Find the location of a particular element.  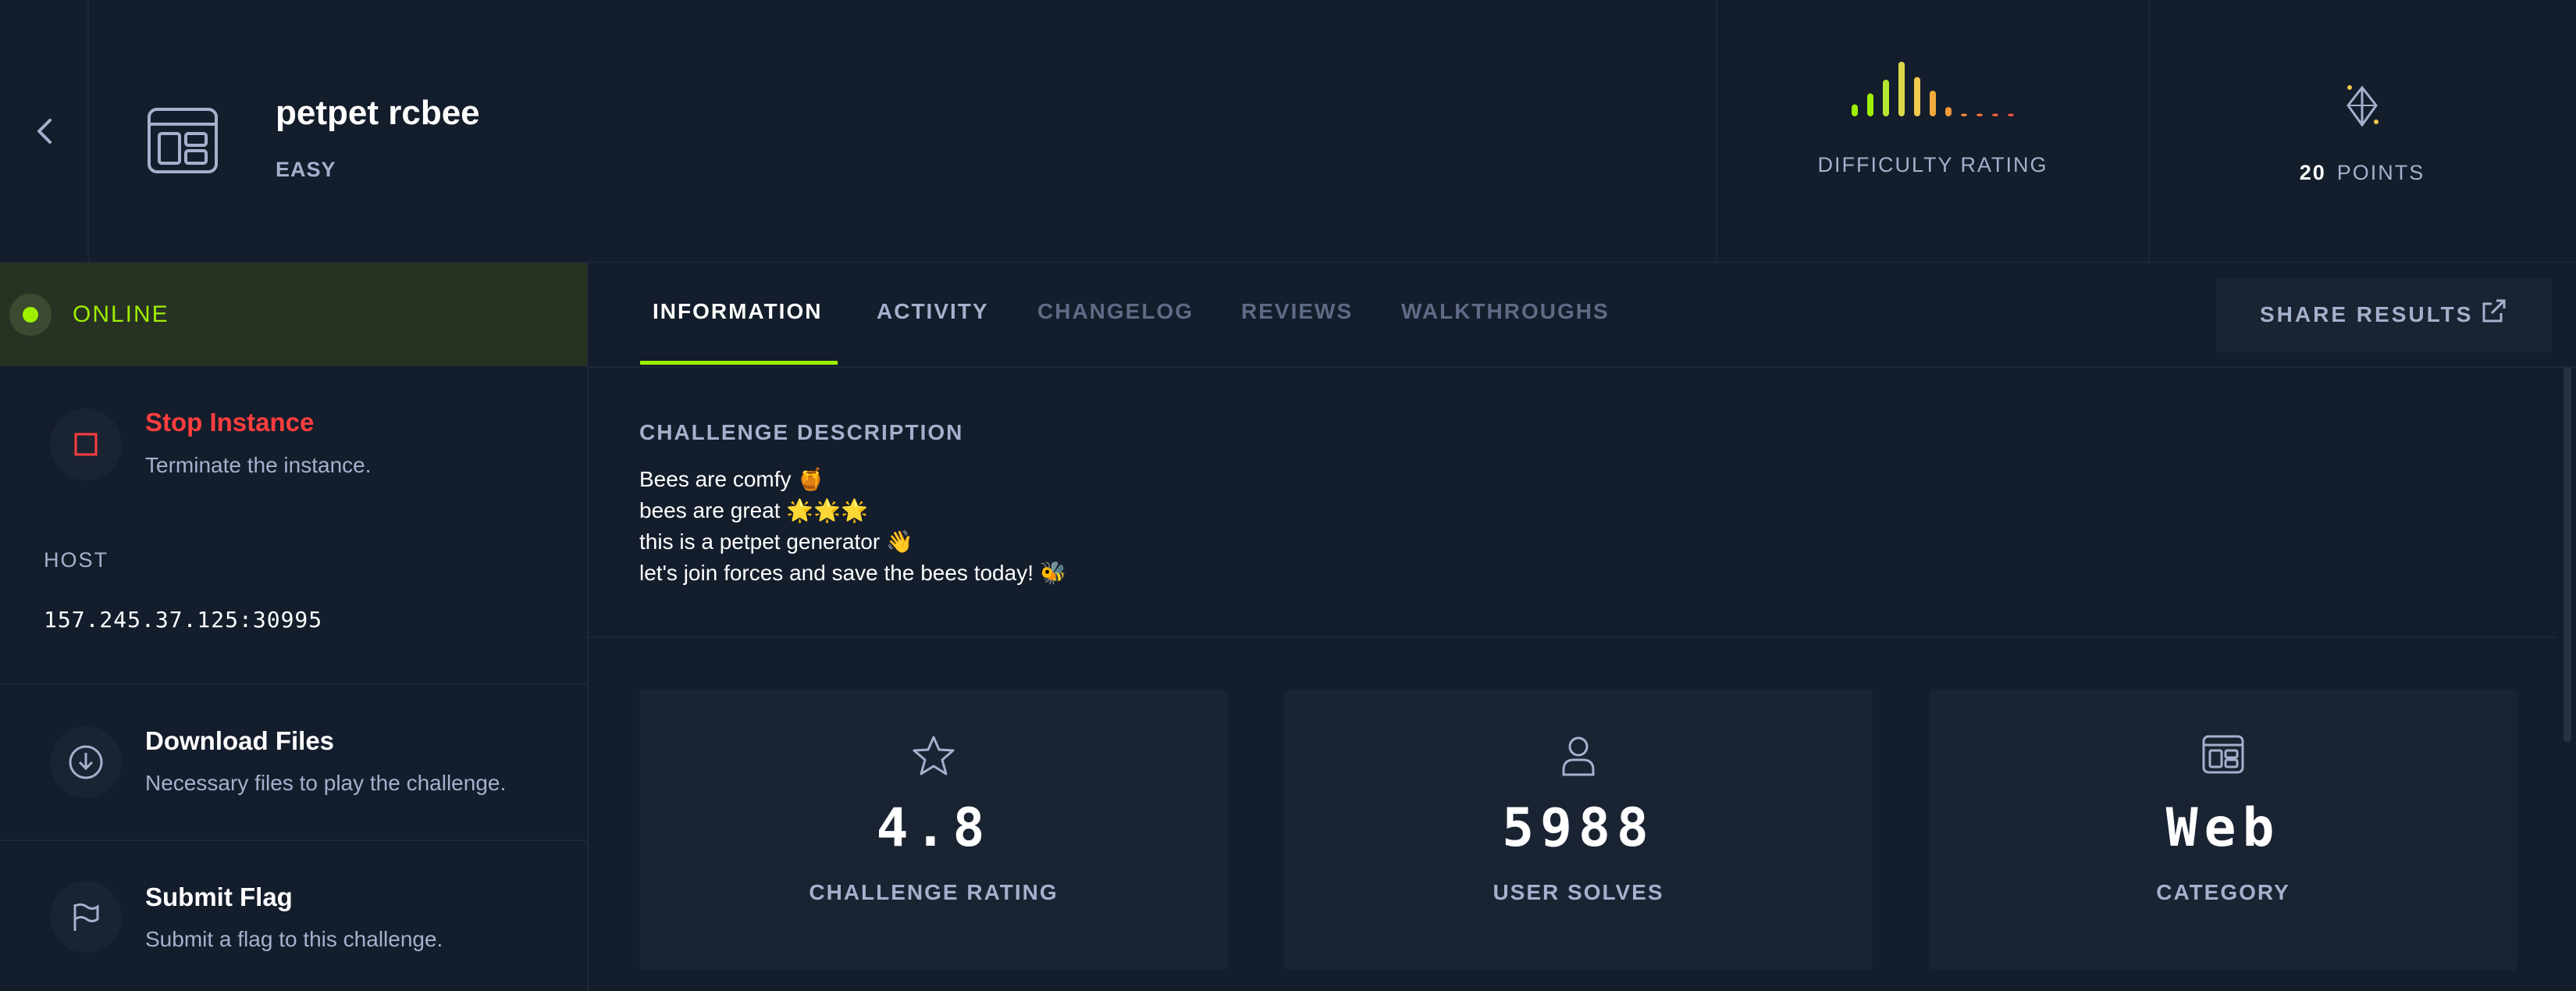

category-value: Web is located at coordinates (2223, 828).